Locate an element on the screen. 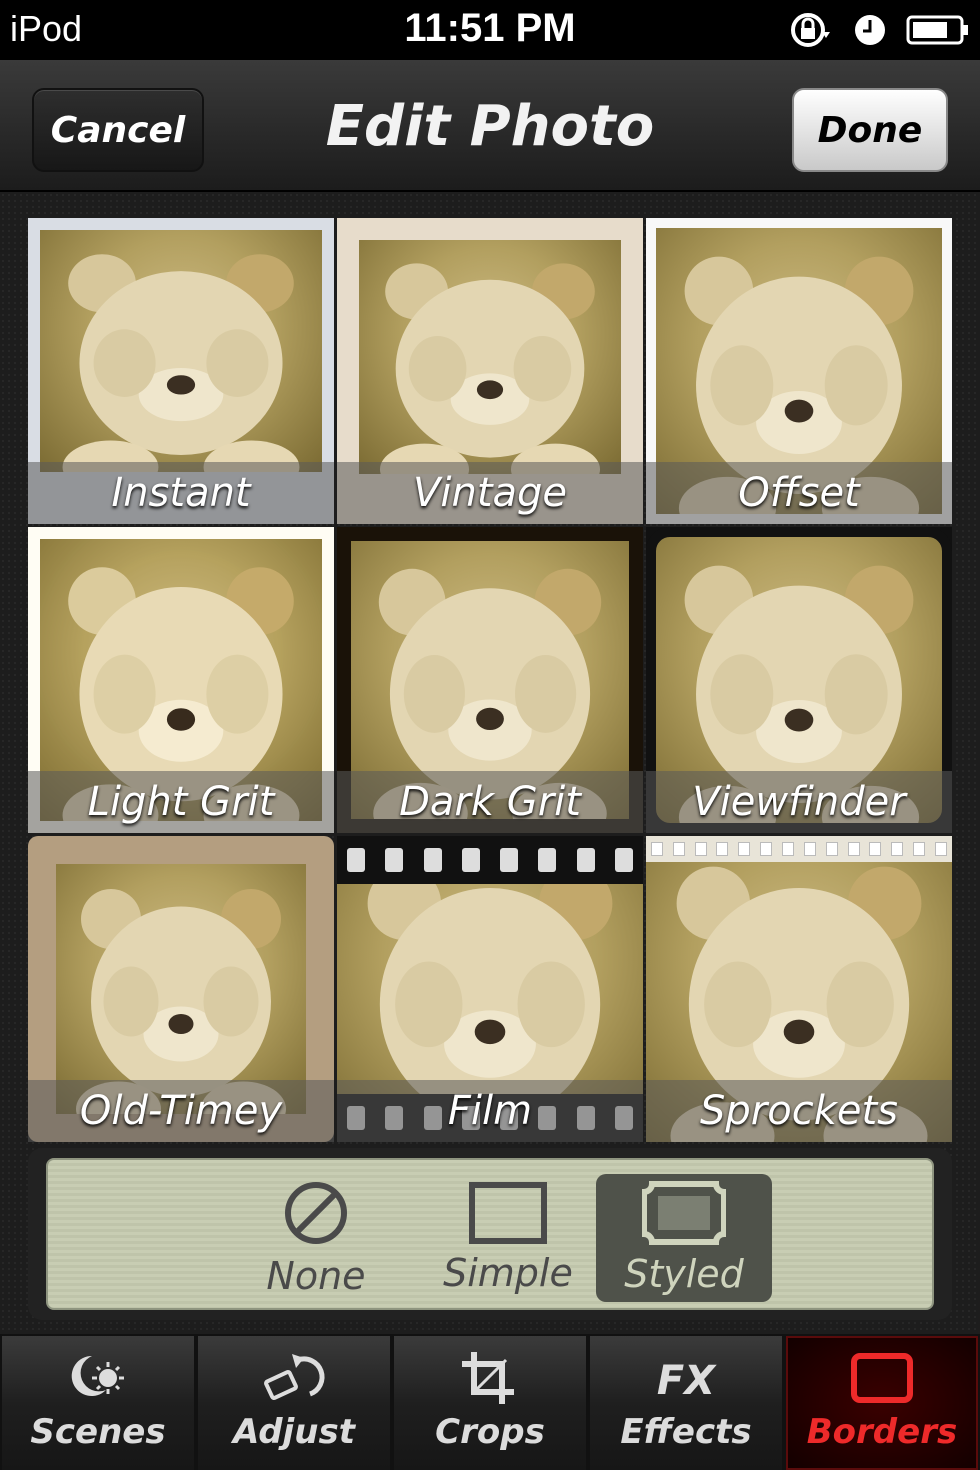 The width and height of the screenshot is (980, 1470). fx-icon: FX is located at coordinates (687, 1381).